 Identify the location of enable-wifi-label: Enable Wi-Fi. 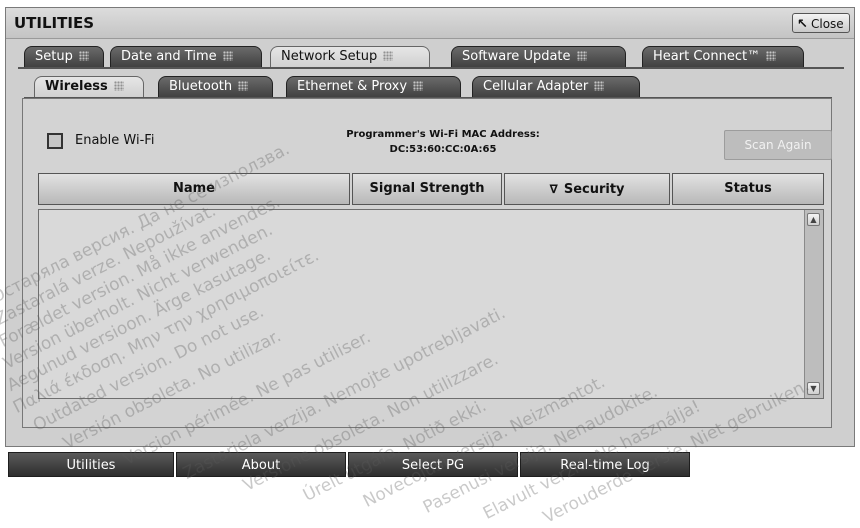
(115, 140).